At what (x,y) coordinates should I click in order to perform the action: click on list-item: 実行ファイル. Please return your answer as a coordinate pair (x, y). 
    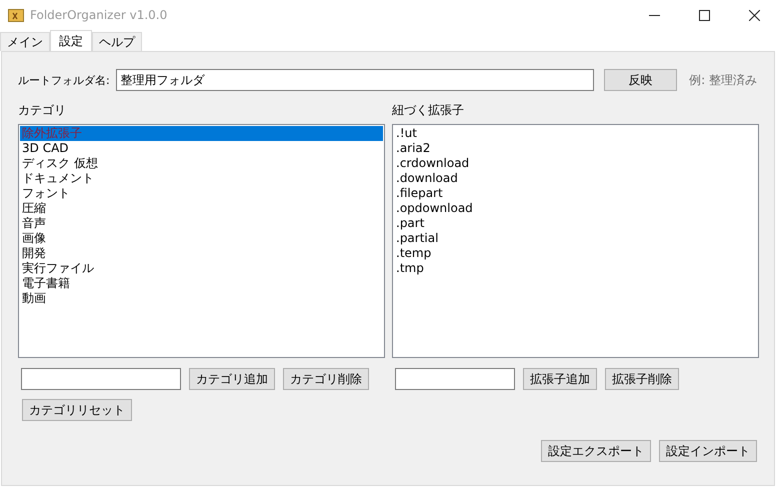
    Looking at the image, I should click on (201, 268).